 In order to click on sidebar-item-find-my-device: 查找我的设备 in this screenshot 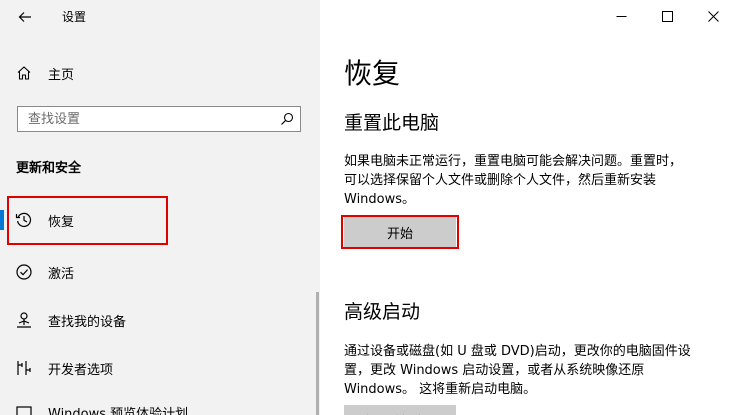, I will do `click(150, 320)`.